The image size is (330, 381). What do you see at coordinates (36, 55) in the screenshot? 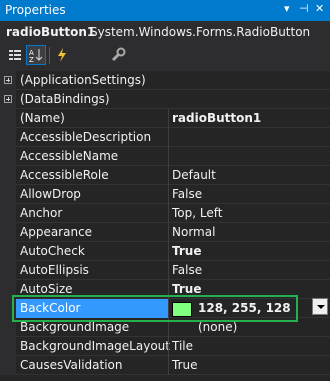
I see `alphabetical-icon: AZ` at bounding box center [36, 55].